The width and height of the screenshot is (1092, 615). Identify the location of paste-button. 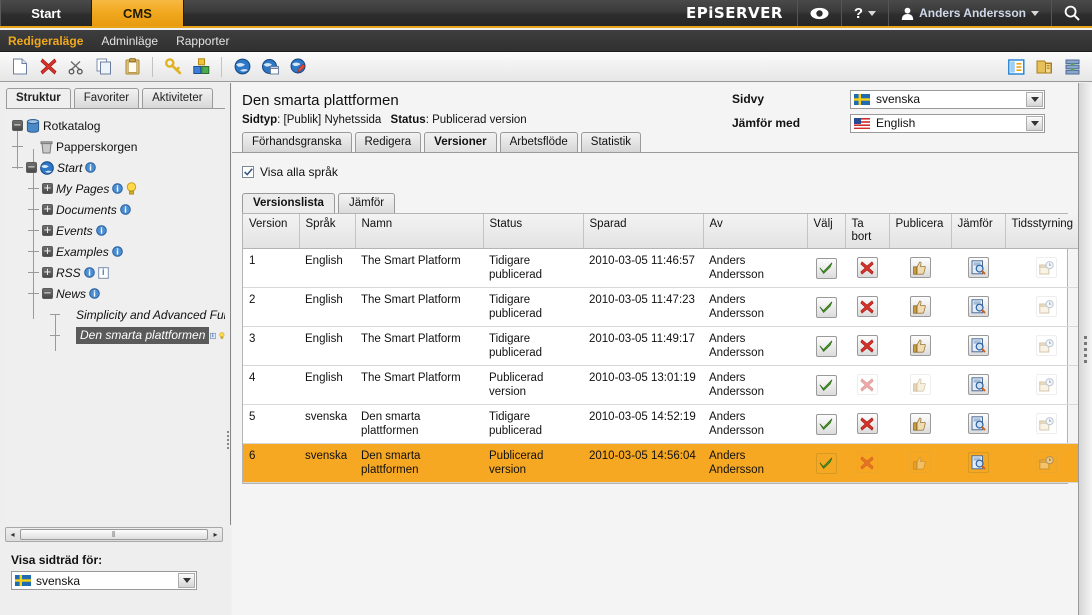
(132, 67).